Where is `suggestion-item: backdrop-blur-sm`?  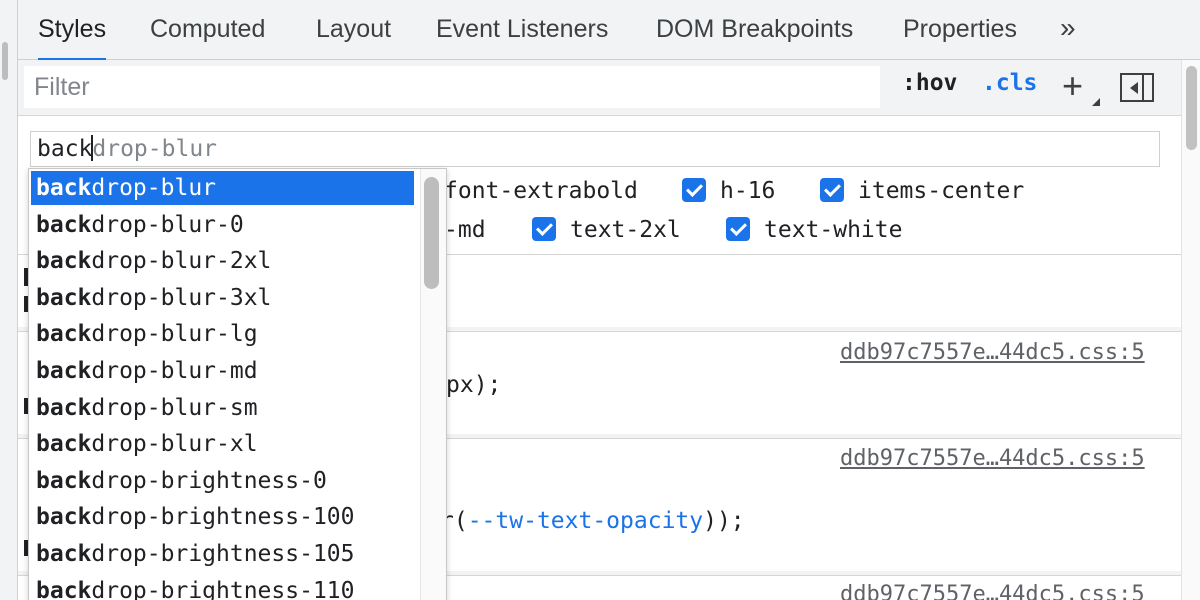 suggestion-item: backdrop-blur-sm is located at coordinates (222, 408).